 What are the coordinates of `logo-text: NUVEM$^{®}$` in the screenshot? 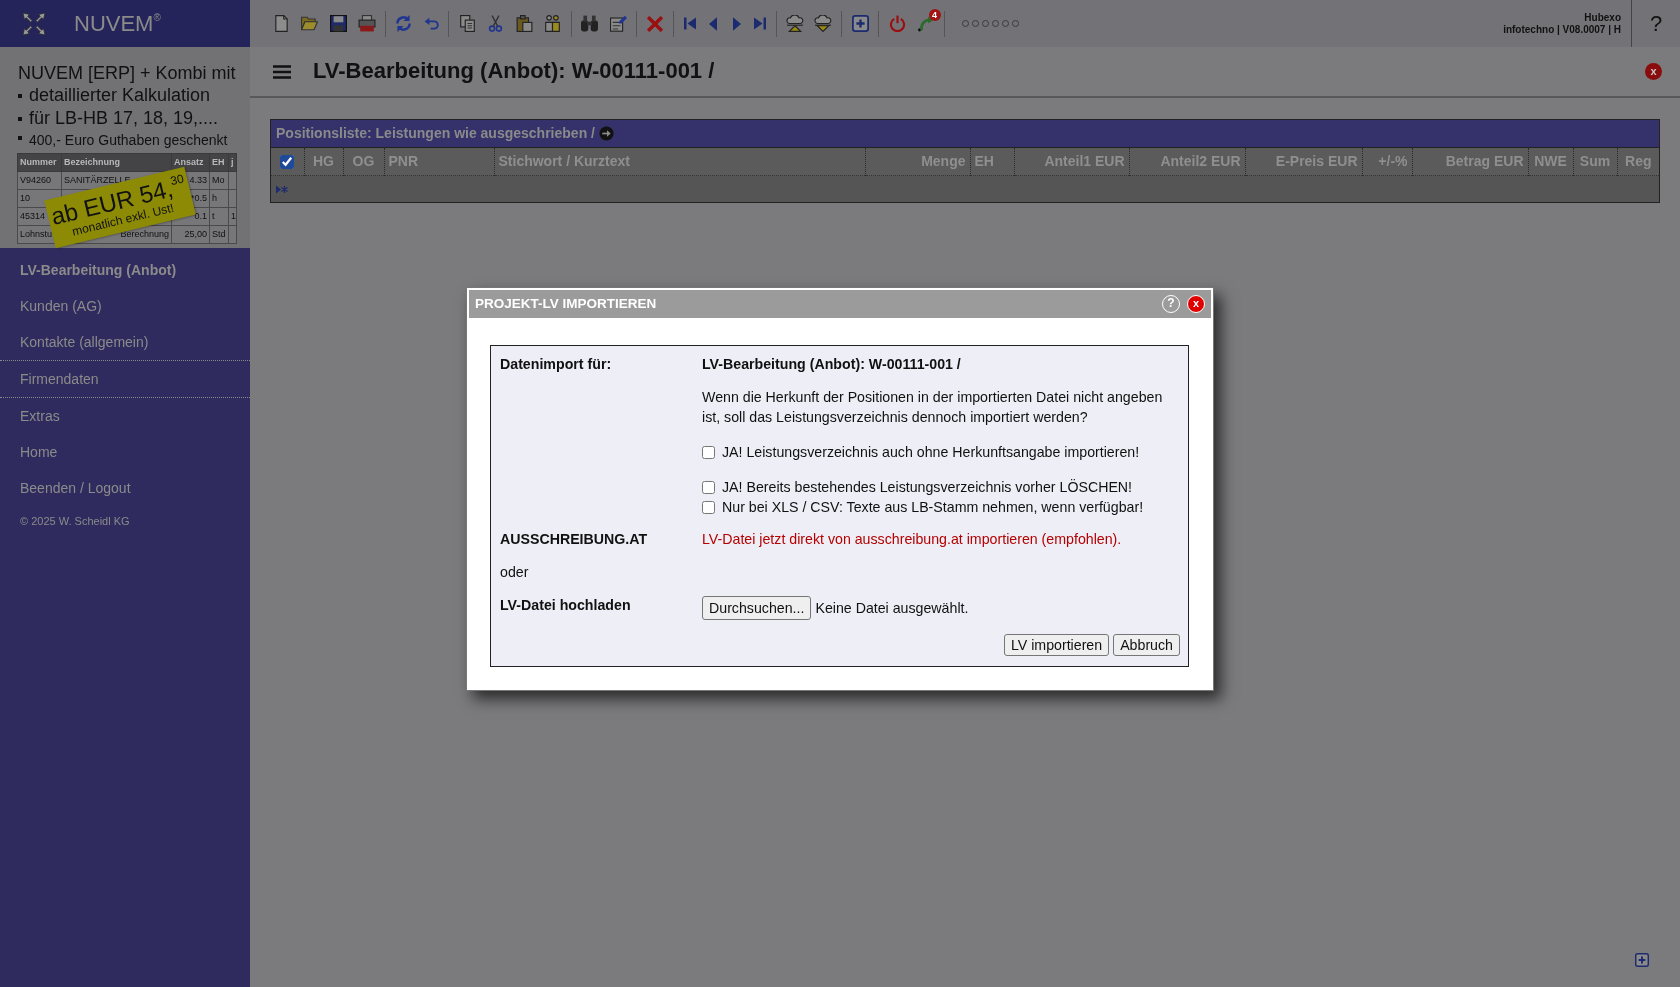 It's located at (117, 23).